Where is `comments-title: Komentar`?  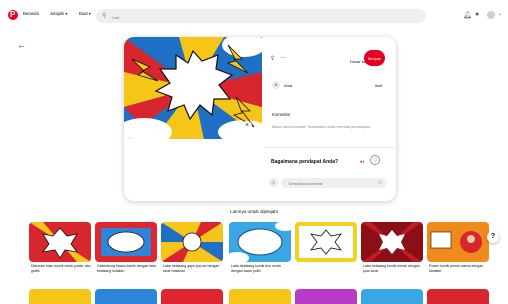 comments-title: Komentar is located at coordinates (281, 114).